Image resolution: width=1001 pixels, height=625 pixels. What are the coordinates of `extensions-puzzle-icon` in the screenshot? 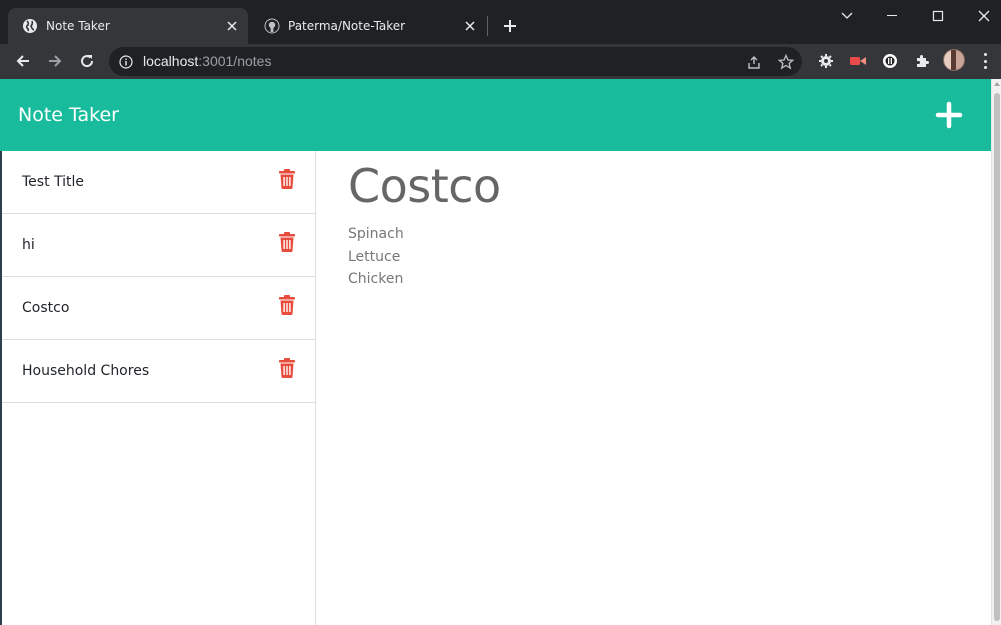 It's located at (922, 61).